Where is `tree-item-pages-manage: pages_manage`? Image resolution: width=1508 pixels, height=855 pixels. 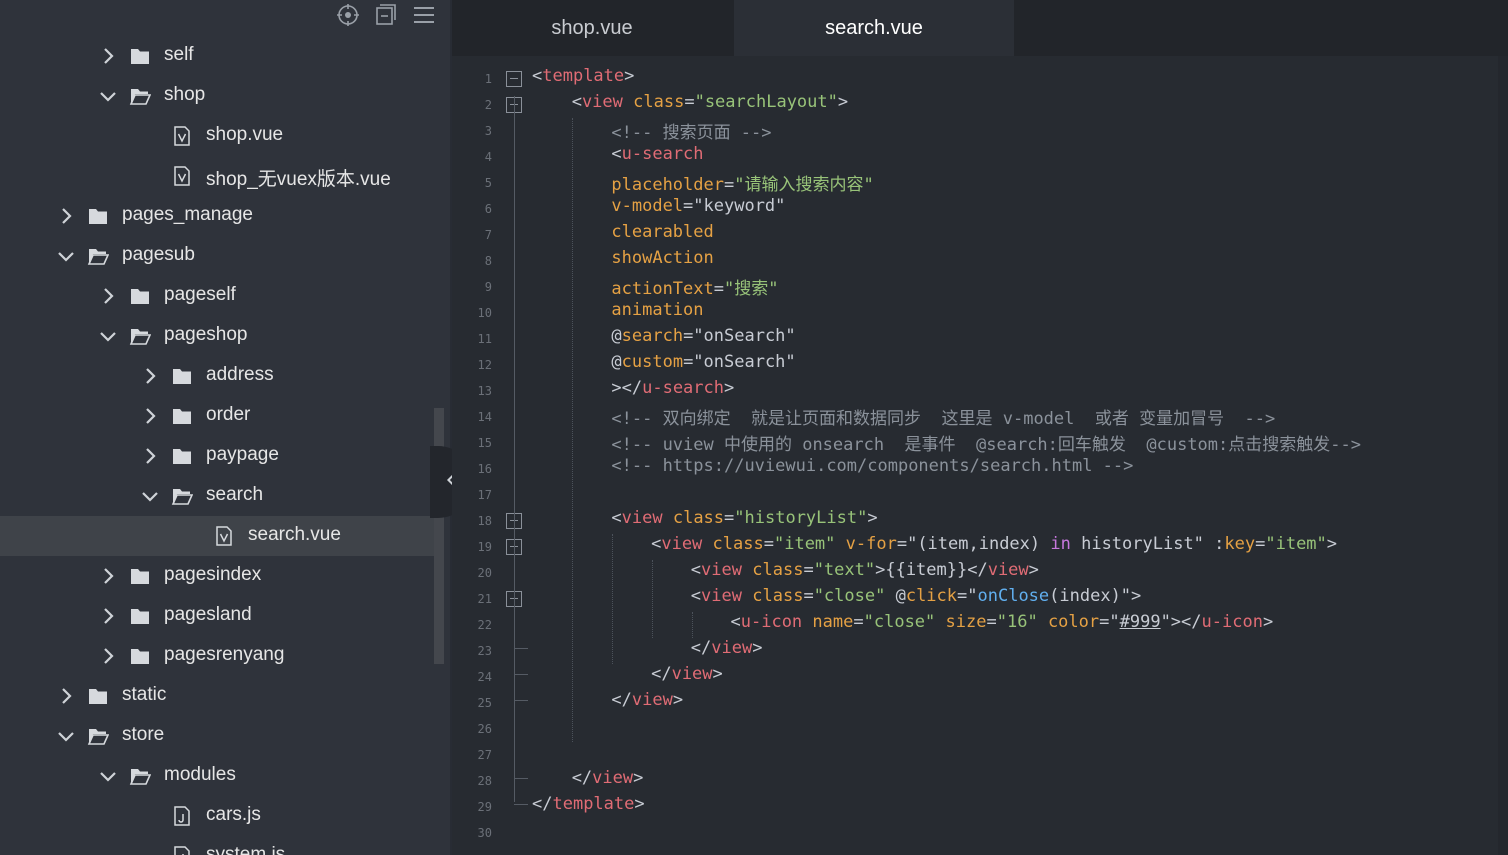 tree-item-pages-manage: pages_manage is located at coordinates (217, 216).